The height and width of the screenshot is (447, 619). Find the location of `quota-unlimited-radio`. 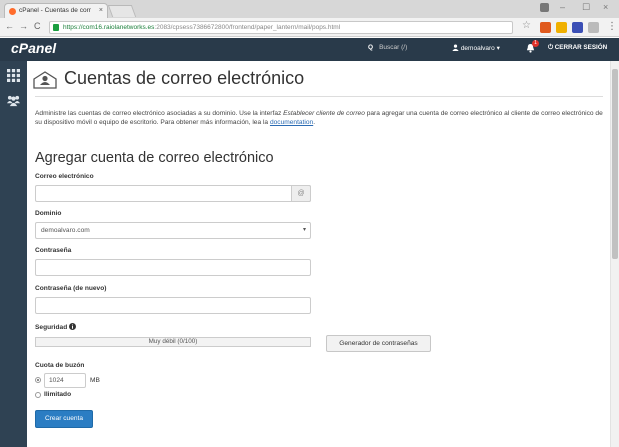

quota-unlimited-radio is located at coordinates (38, 395).